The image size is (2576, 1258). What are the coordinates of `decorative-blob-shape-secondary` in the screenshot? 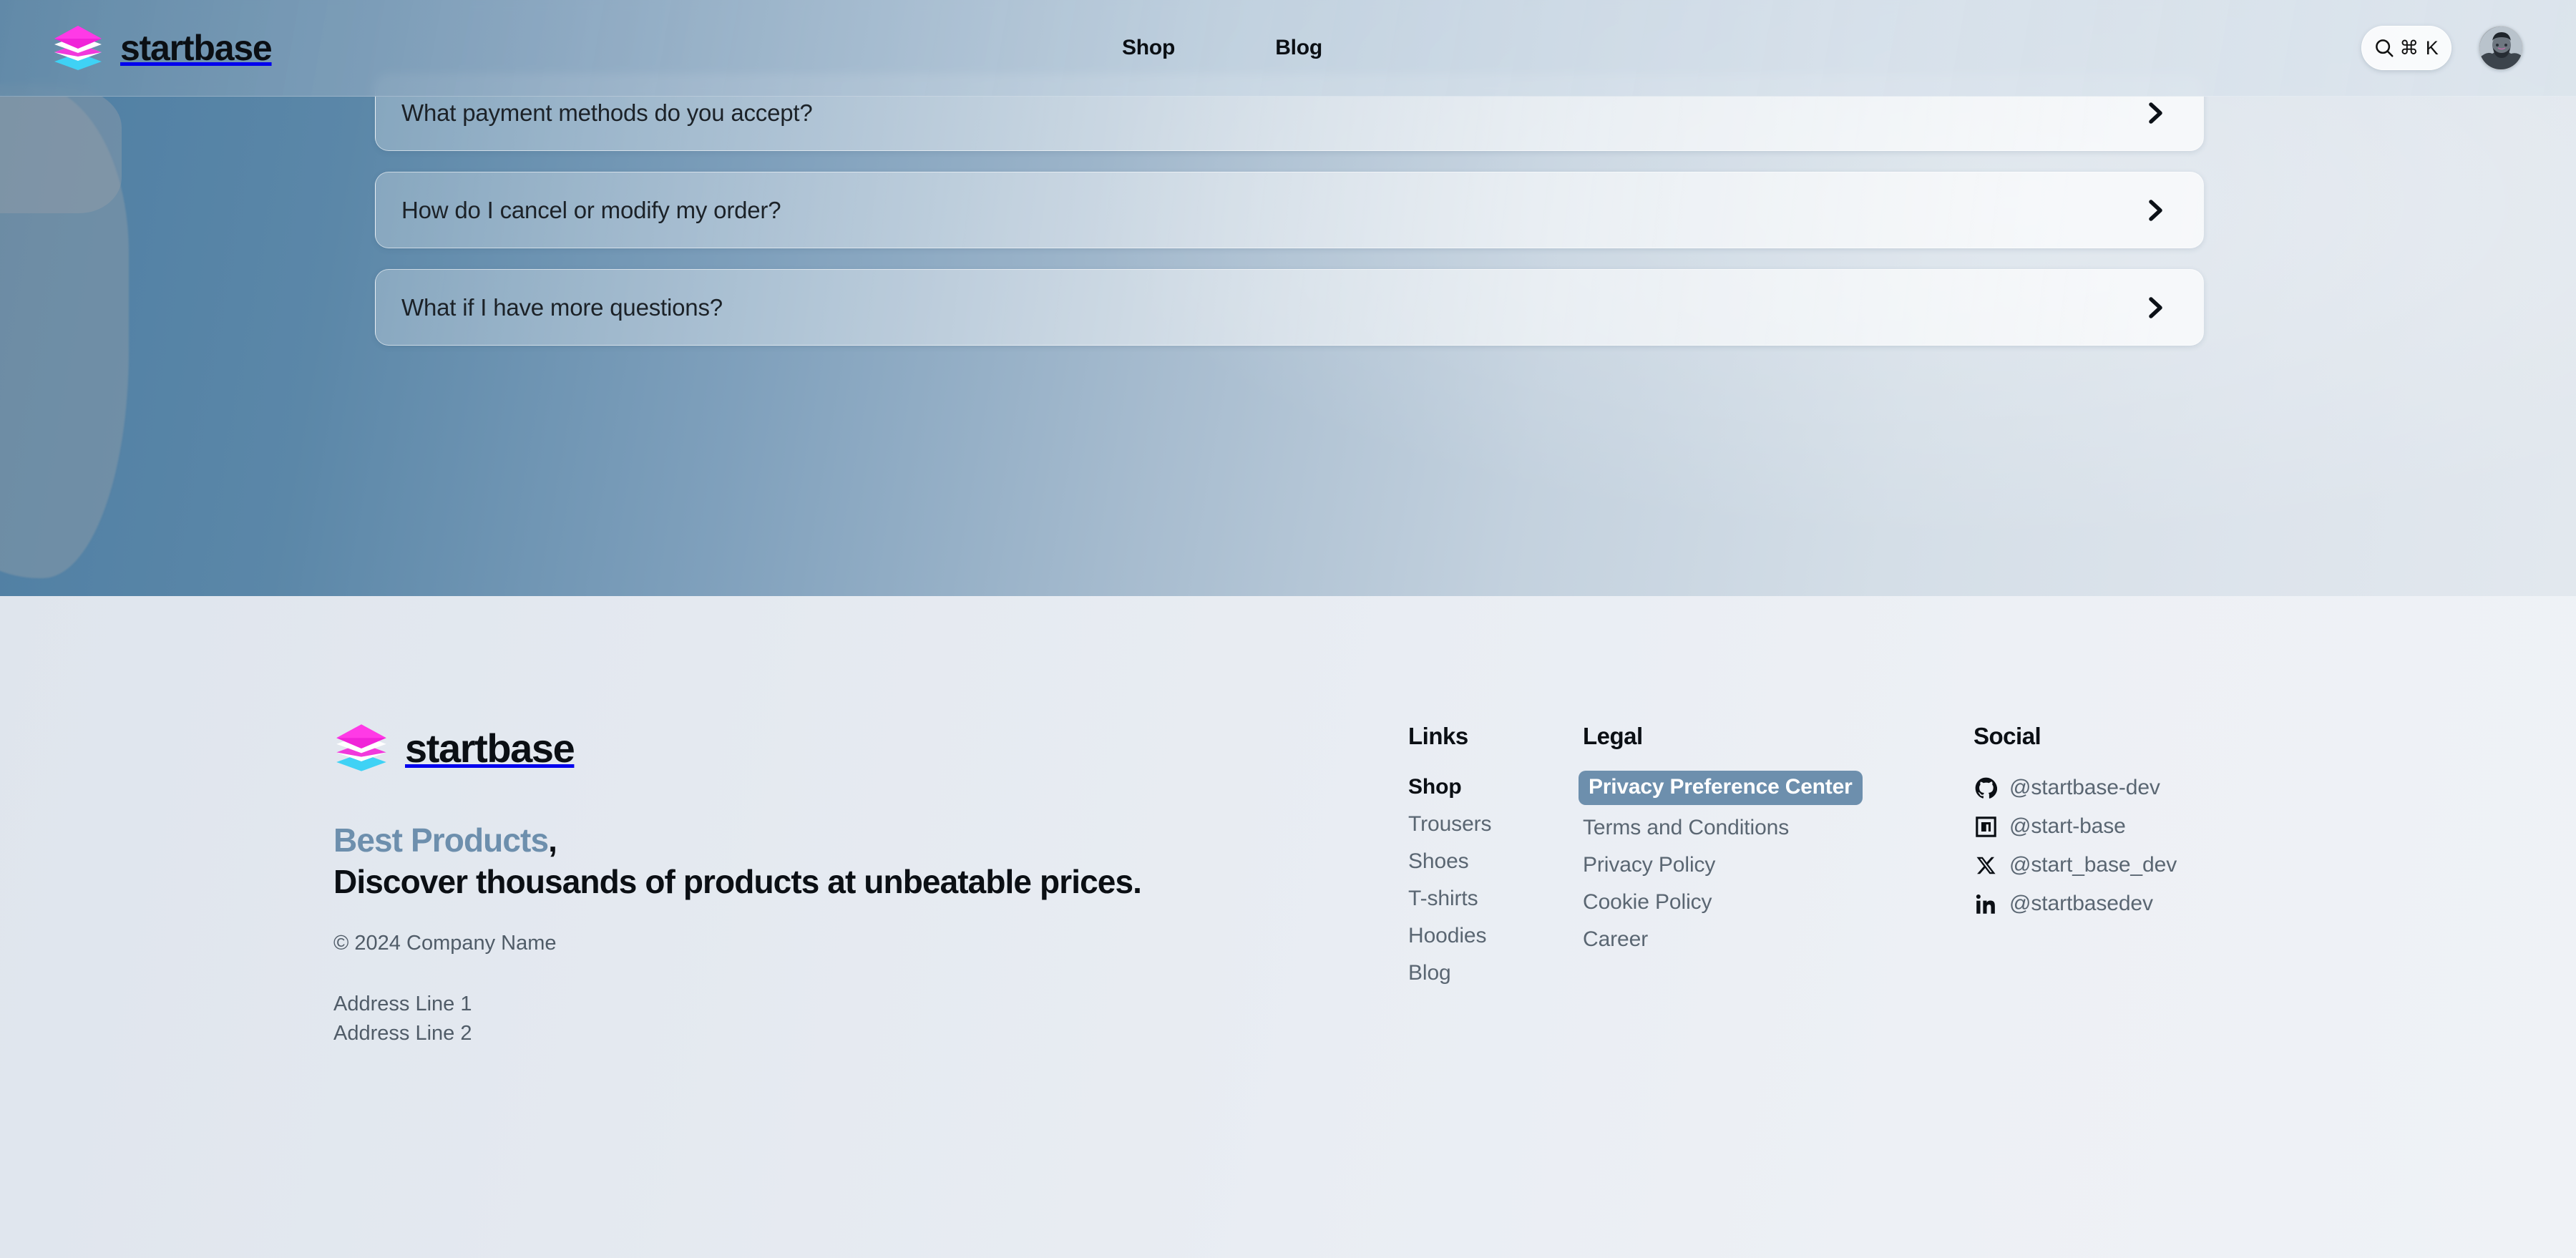 It's located at (61, 148).